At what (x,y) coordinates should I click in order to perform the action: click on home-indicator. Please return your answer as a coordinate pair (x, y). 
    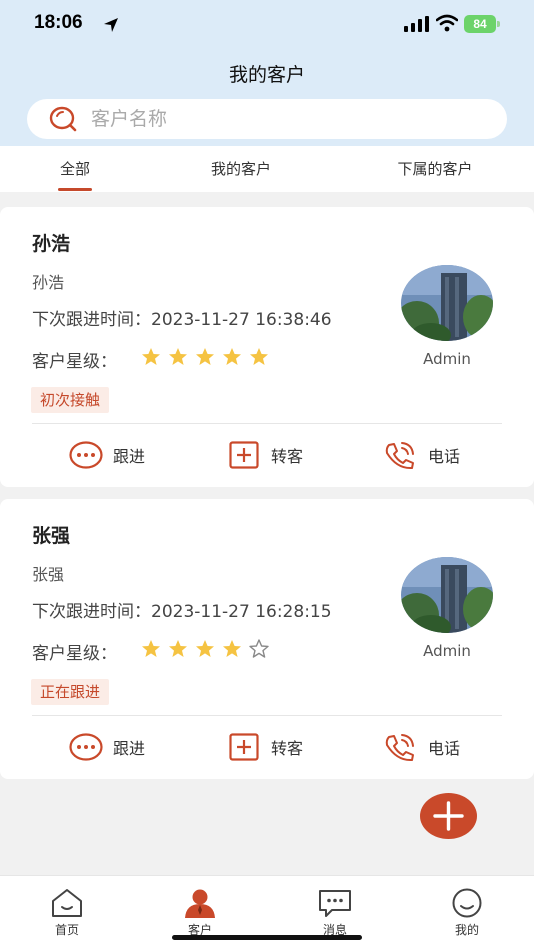
    Looking at the image, I should click on (267, 937).